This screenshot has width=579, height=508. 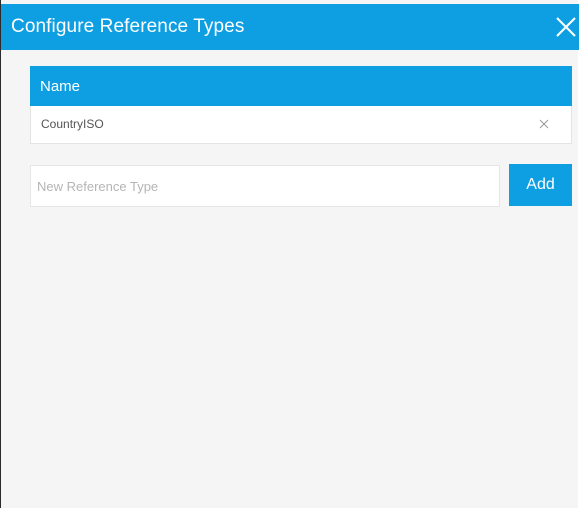 I want to click on table-header: Name, so click(x=301, y=86).